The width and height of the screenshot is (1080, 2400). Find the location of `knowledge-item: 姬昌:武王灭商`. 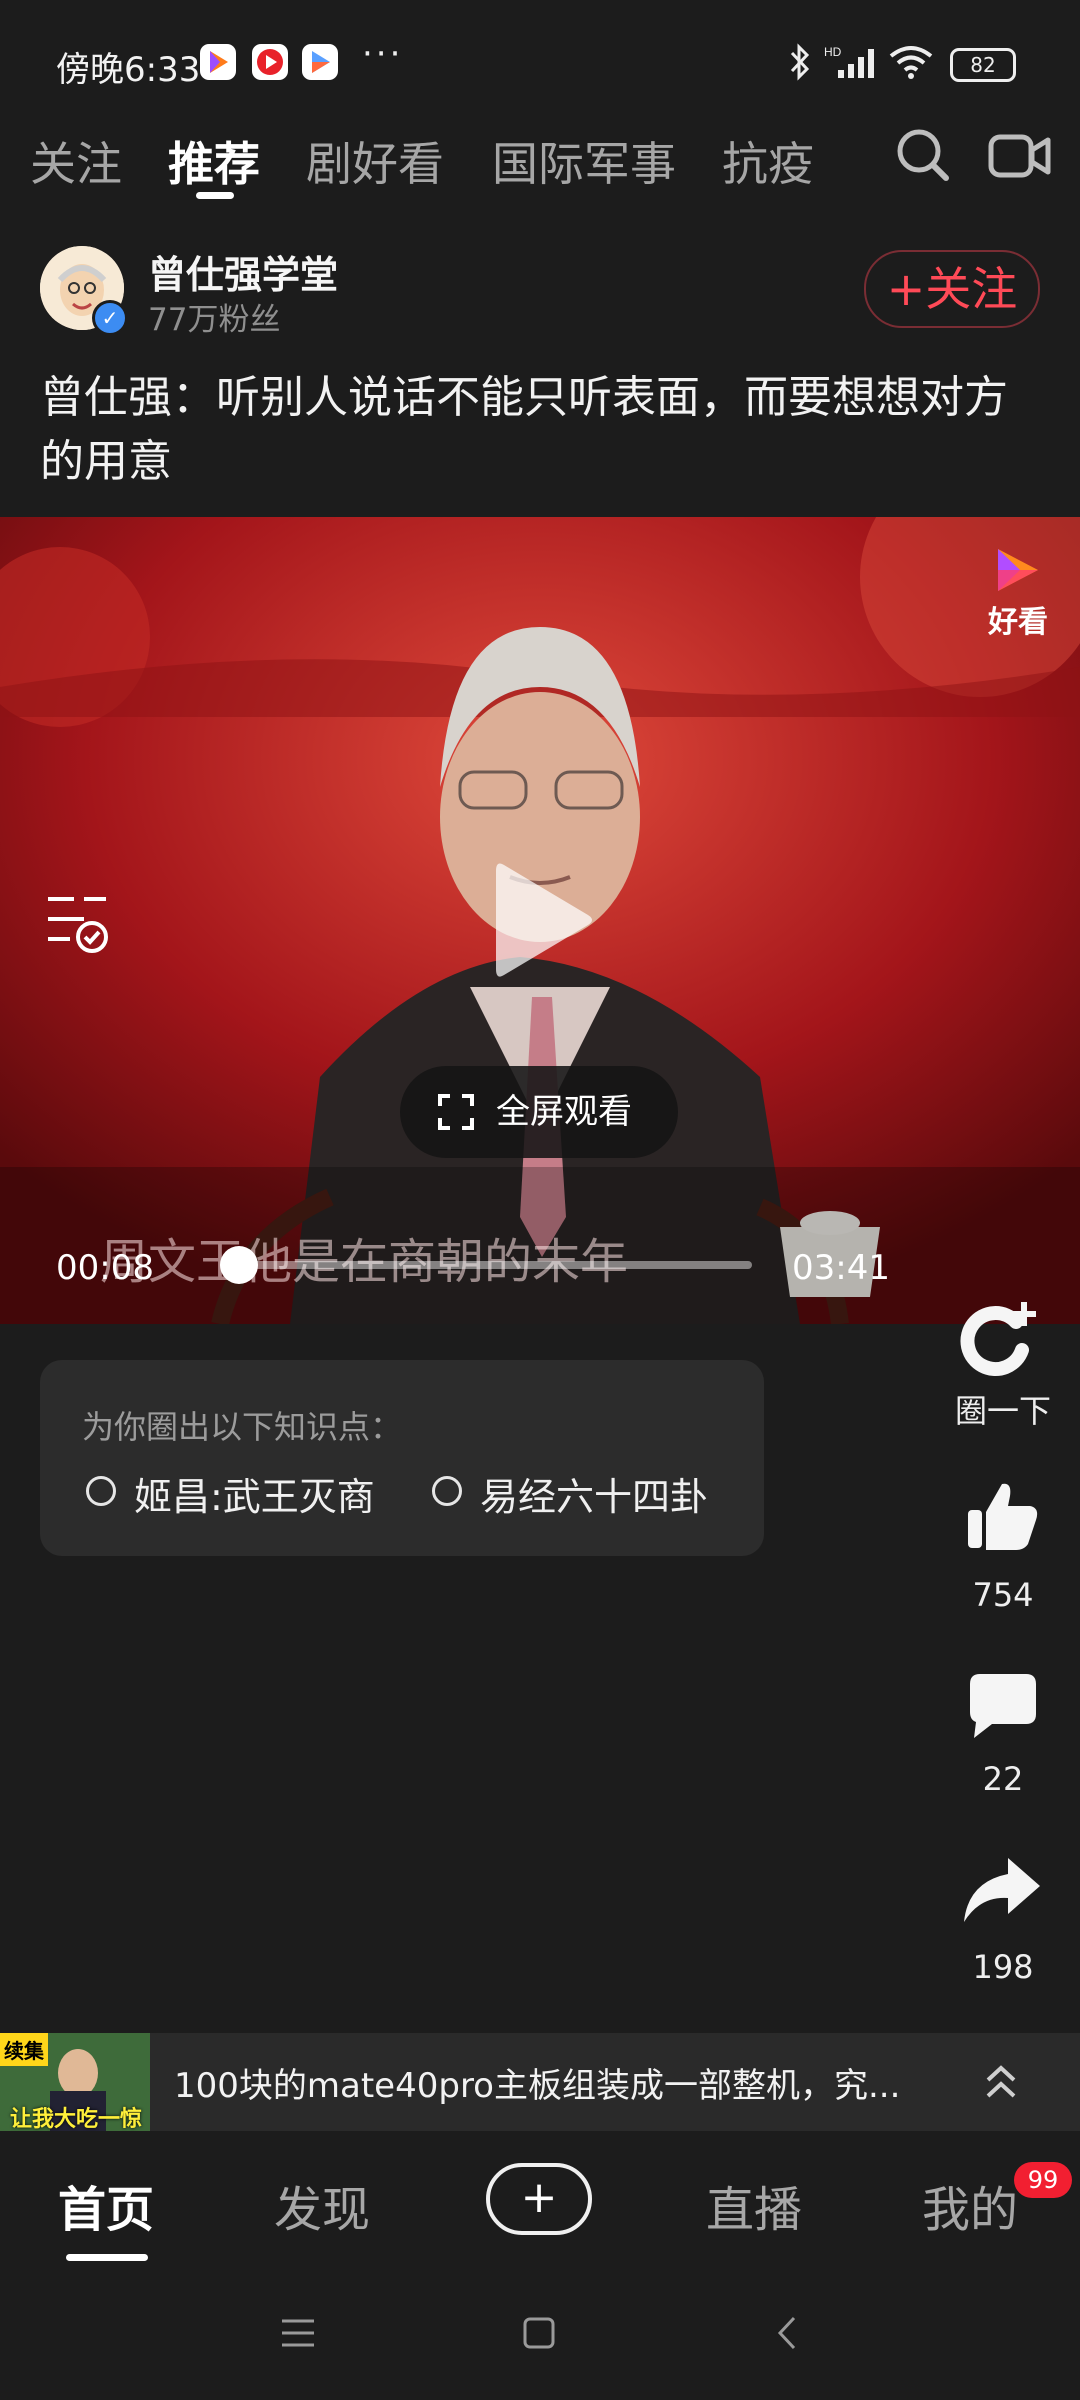

knowledge-item: 姬昌:武王灭商 is located at coordinates (254, 1493).